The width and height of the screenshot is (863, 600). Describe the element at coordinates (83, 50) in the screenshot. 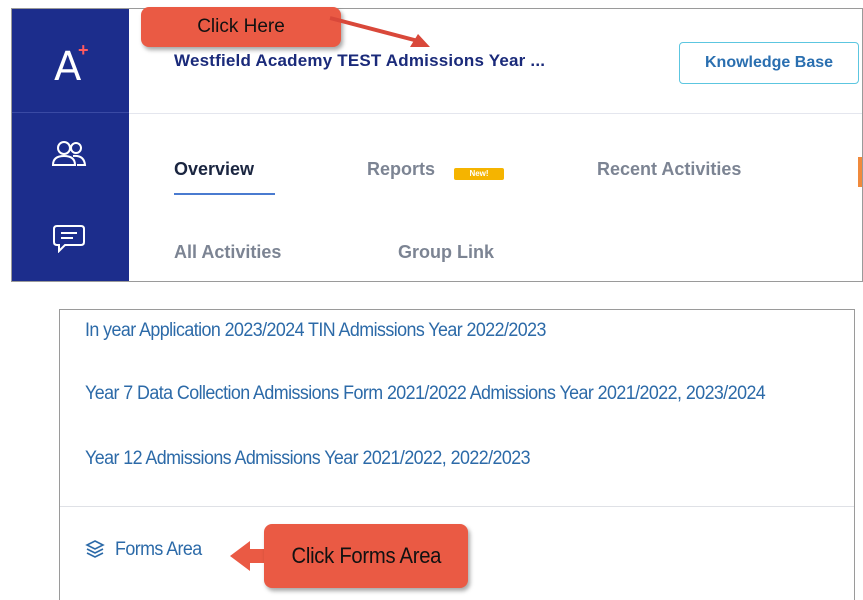

I see `logo-plus-icon: +` at that location.